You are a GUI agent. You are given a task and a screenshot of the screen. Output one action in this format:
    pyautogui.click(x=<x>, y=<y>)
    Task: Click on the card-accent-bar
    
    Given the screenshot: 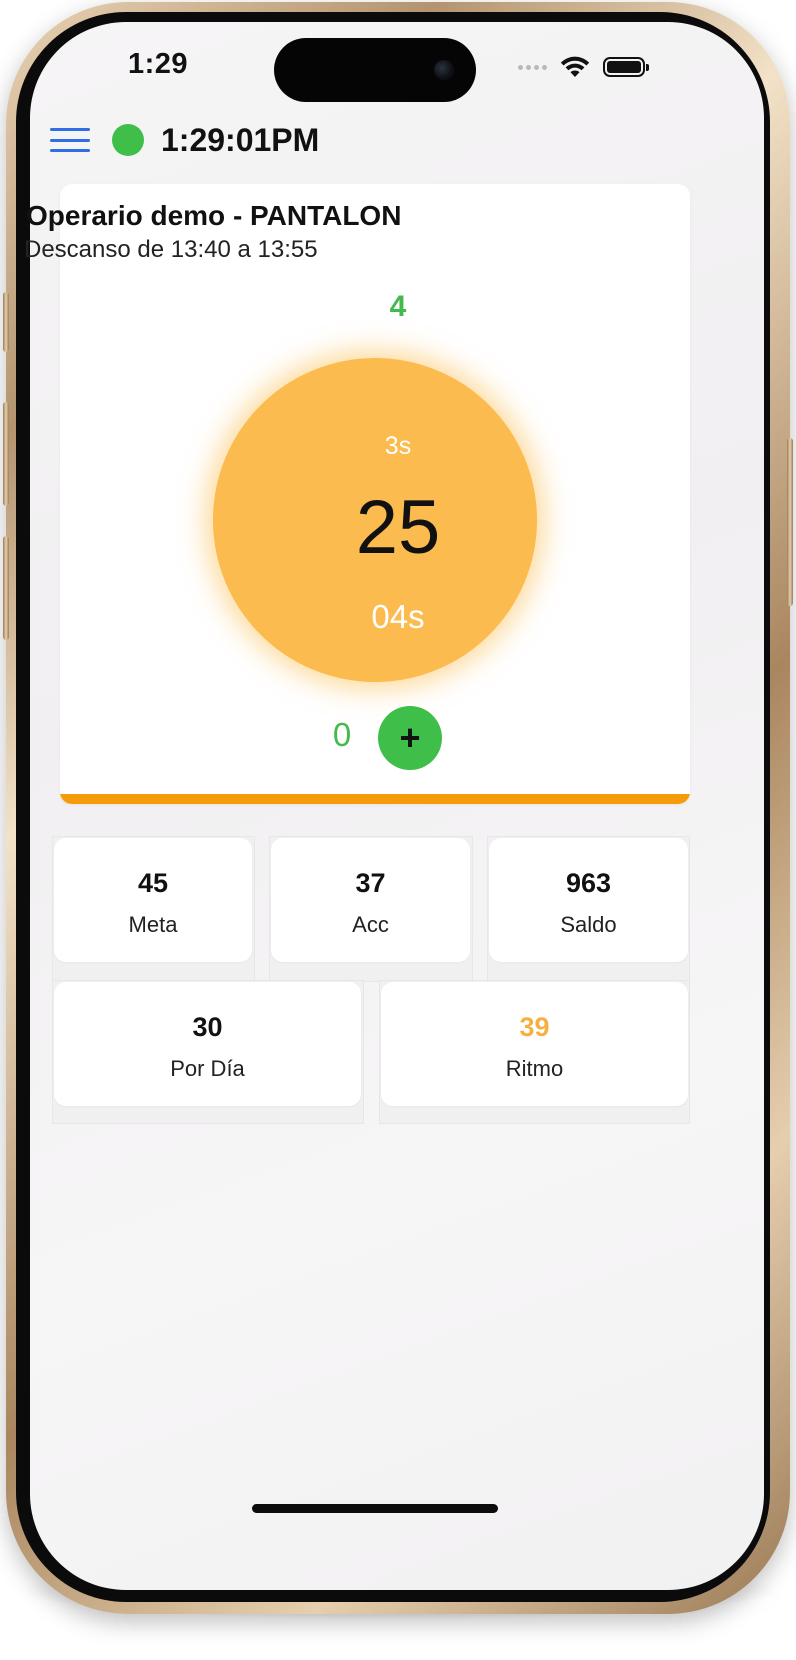 What is the action you would take?
    pyautogui.click(x=375, y=799)
    